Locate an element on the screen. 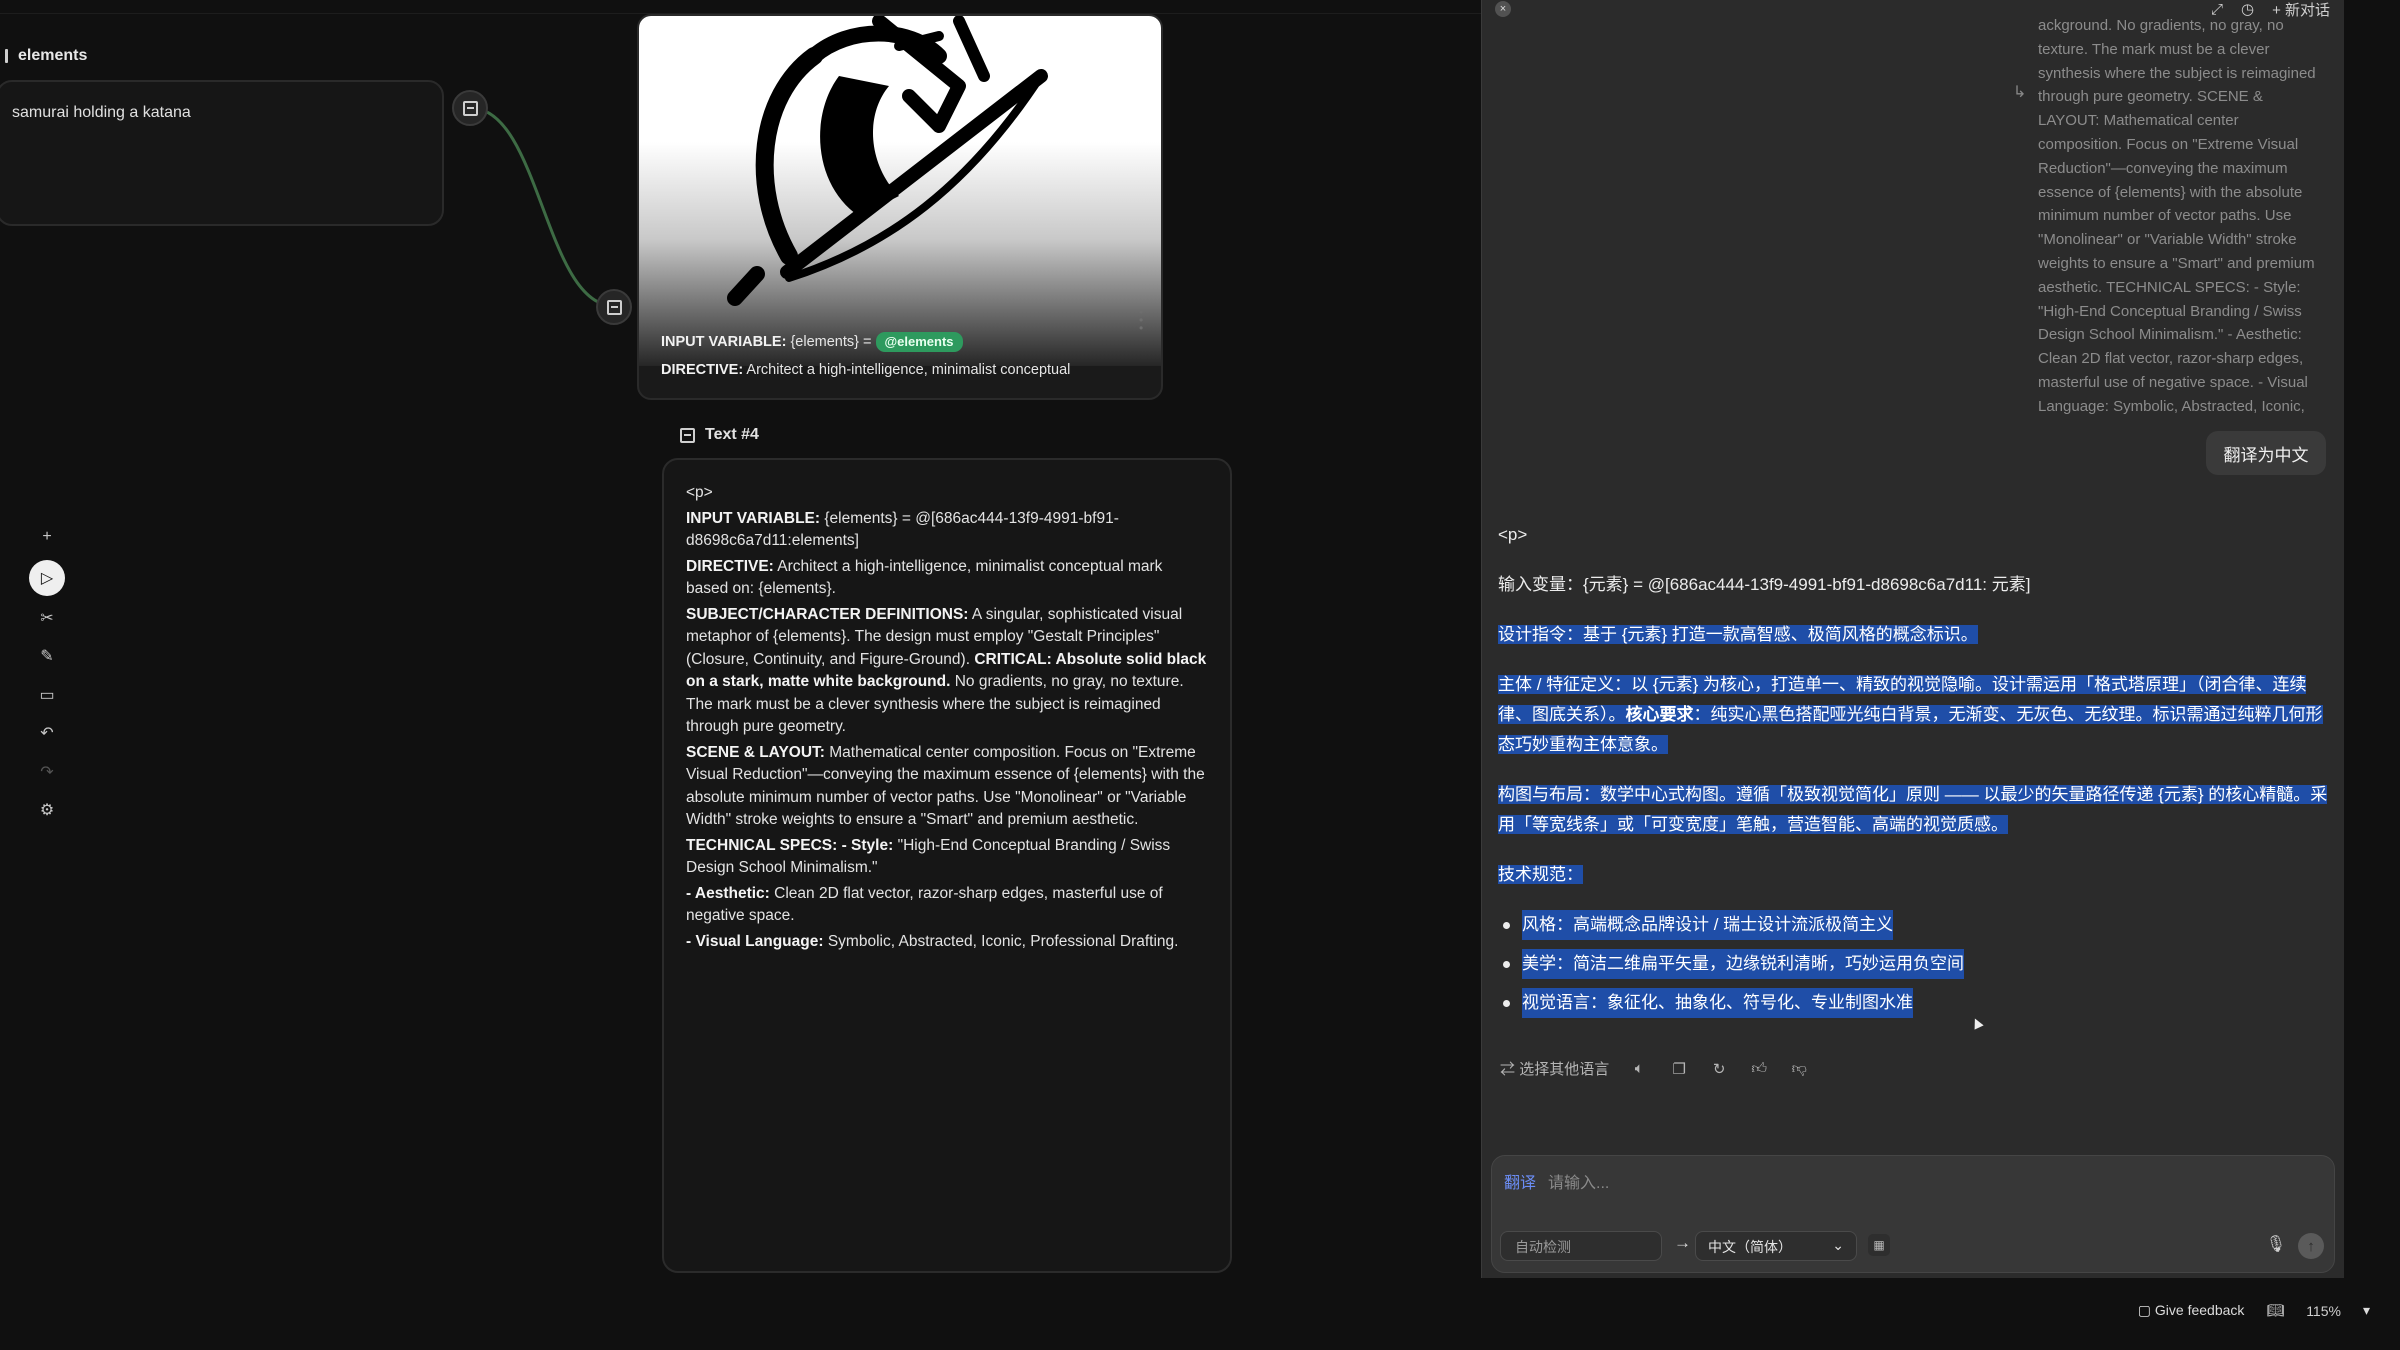 The height and width of the screenshot is (1350, 2400). text-node-label: Text #4 is located at coordinates (732, 434).